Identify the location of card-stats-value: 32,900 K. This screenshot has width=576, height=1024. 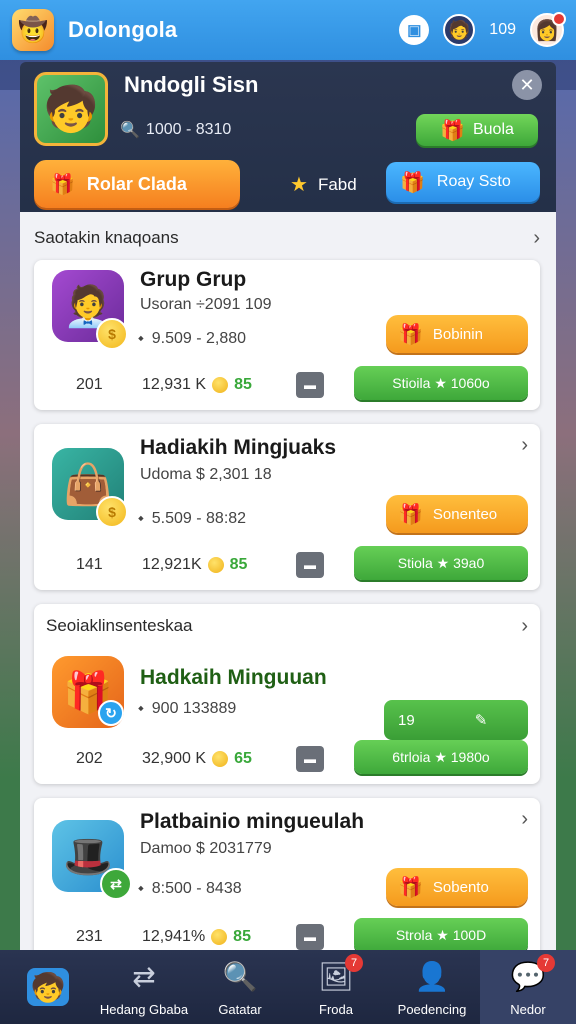
(174, 758).